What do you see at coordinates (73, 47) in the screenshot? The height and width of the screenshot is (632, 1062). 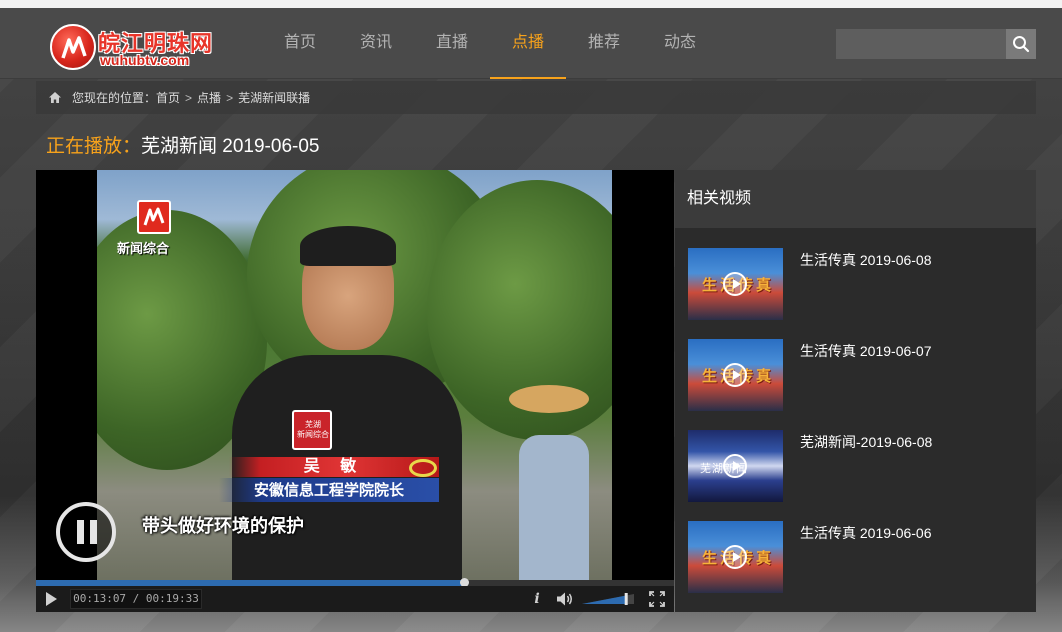 I see `logo-mark-icon` at bounding box center [73, 47].